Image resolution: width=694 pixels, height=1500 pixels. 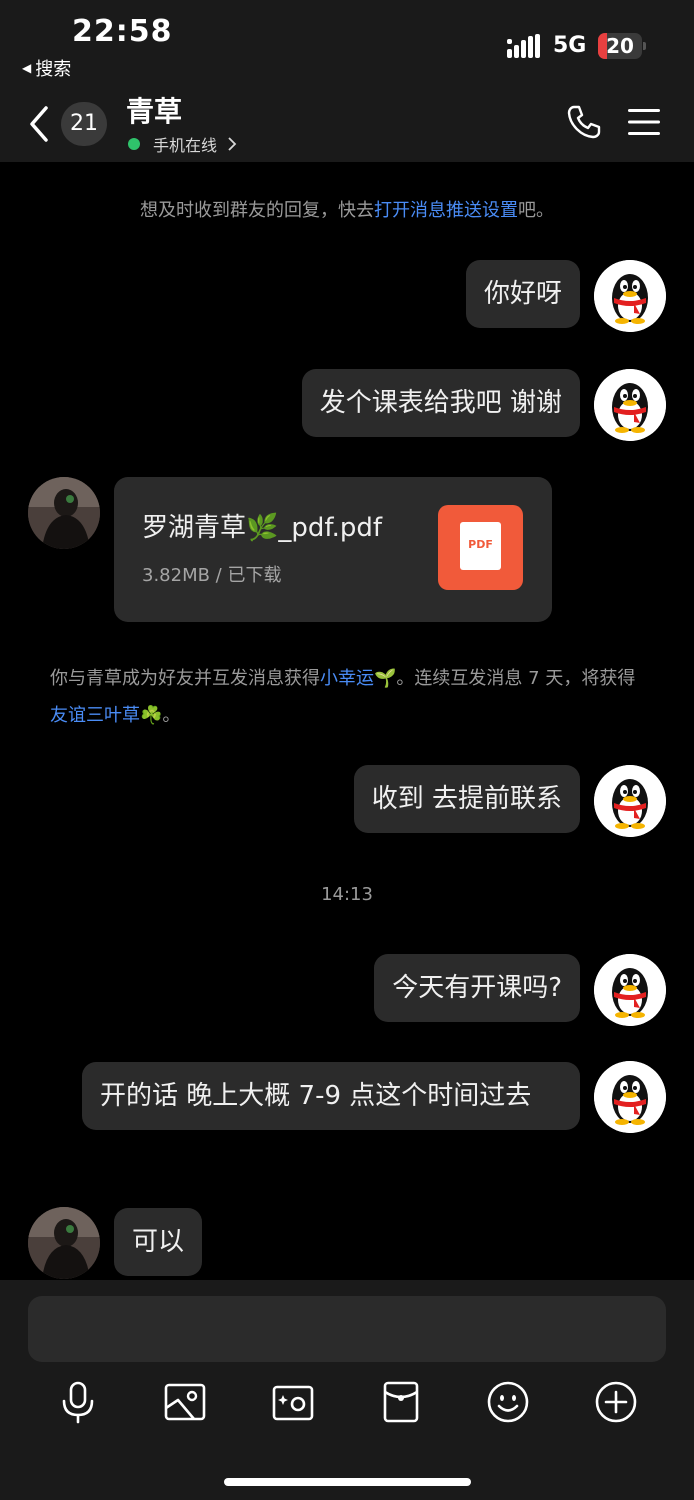 I want to click on battery-tip, so click(x=644, y=46).